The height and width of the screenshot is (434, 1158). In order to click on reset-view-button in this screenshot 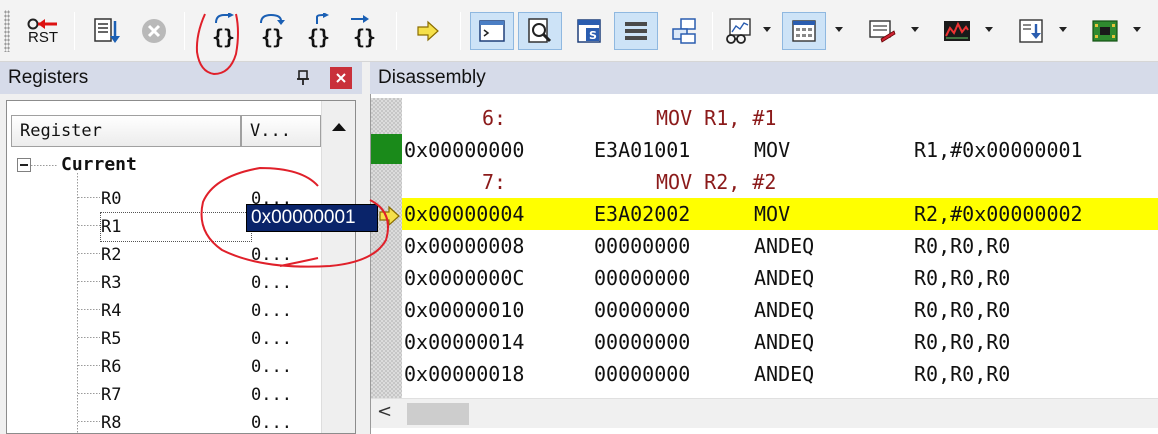, I will do `click(106, 31)`.